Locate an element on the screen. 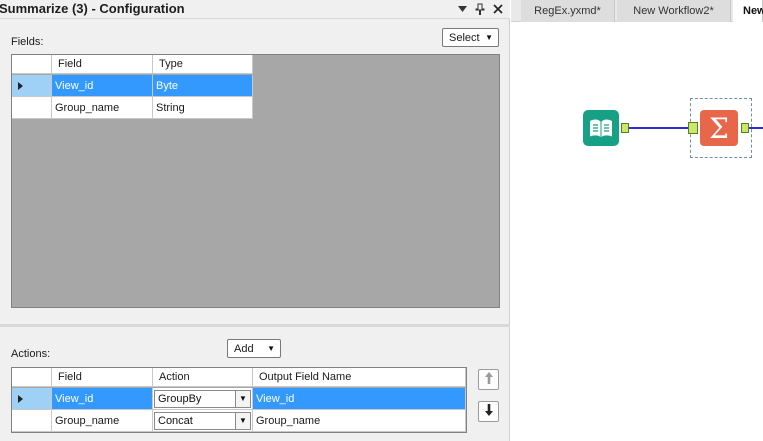 This screenshot has width=763, height=441. arrow-down-icon is located at coordinates (489, 411).